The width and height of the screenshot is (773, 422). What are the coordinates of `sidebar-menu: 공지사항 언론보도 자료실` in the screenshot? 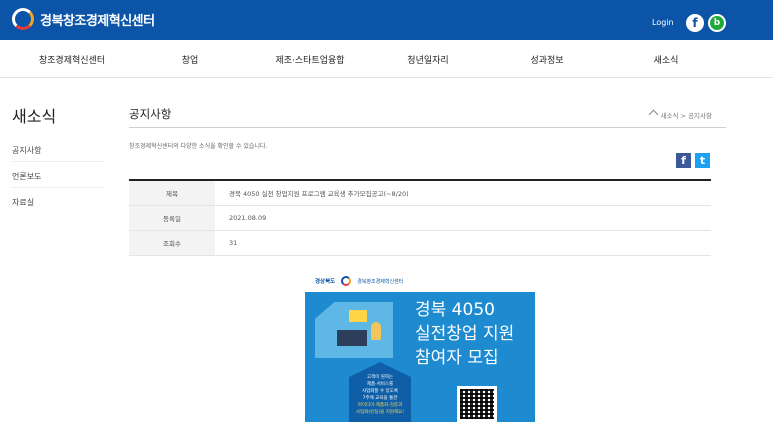 It's located at (58, 175).